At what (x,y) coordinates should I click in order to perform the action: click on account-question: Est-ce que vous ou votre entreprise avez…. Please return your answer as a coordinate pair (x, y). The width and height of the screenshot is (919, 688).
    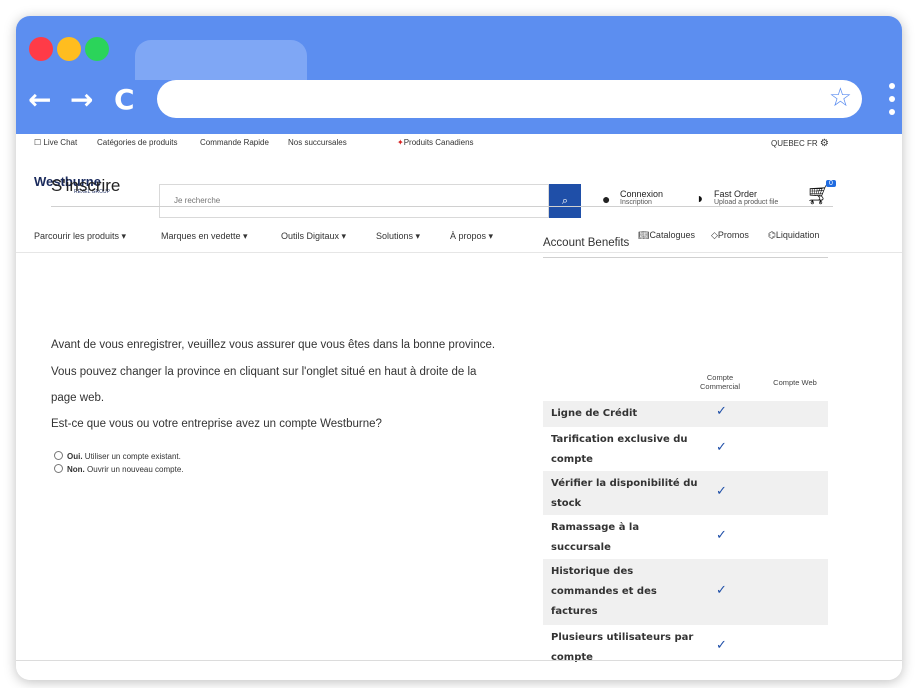
    Looking at the image, I should click on (216, 424).